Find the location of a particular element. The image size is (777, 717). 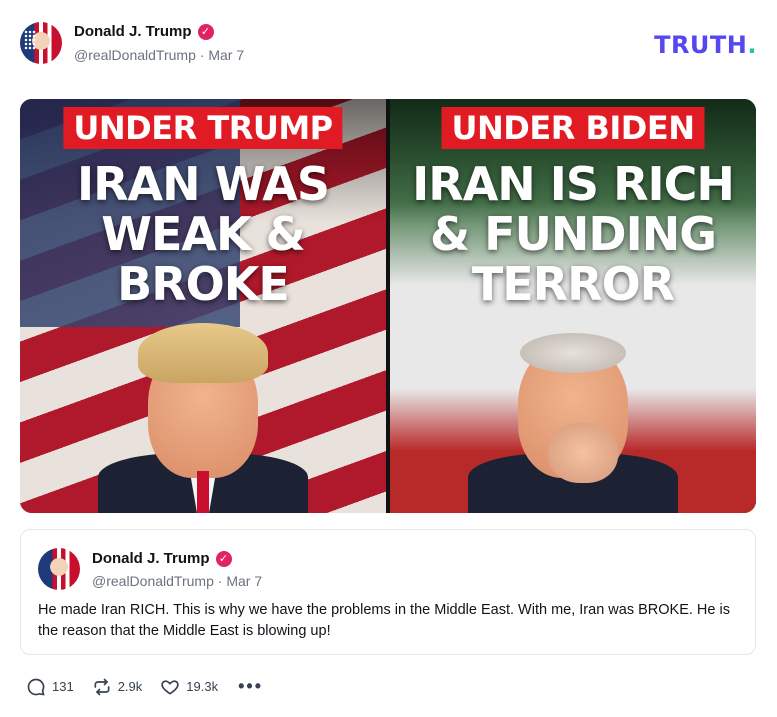

author-handle-row: @realDonaldTrump · Mar 7 is located at coordinates (159, 55).